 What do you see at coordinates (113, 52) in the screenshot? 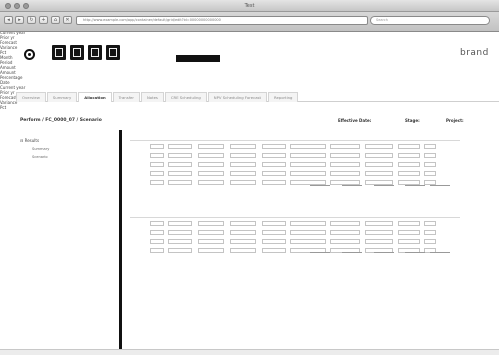
I see `save-icon` at bounding box center [113, 52].